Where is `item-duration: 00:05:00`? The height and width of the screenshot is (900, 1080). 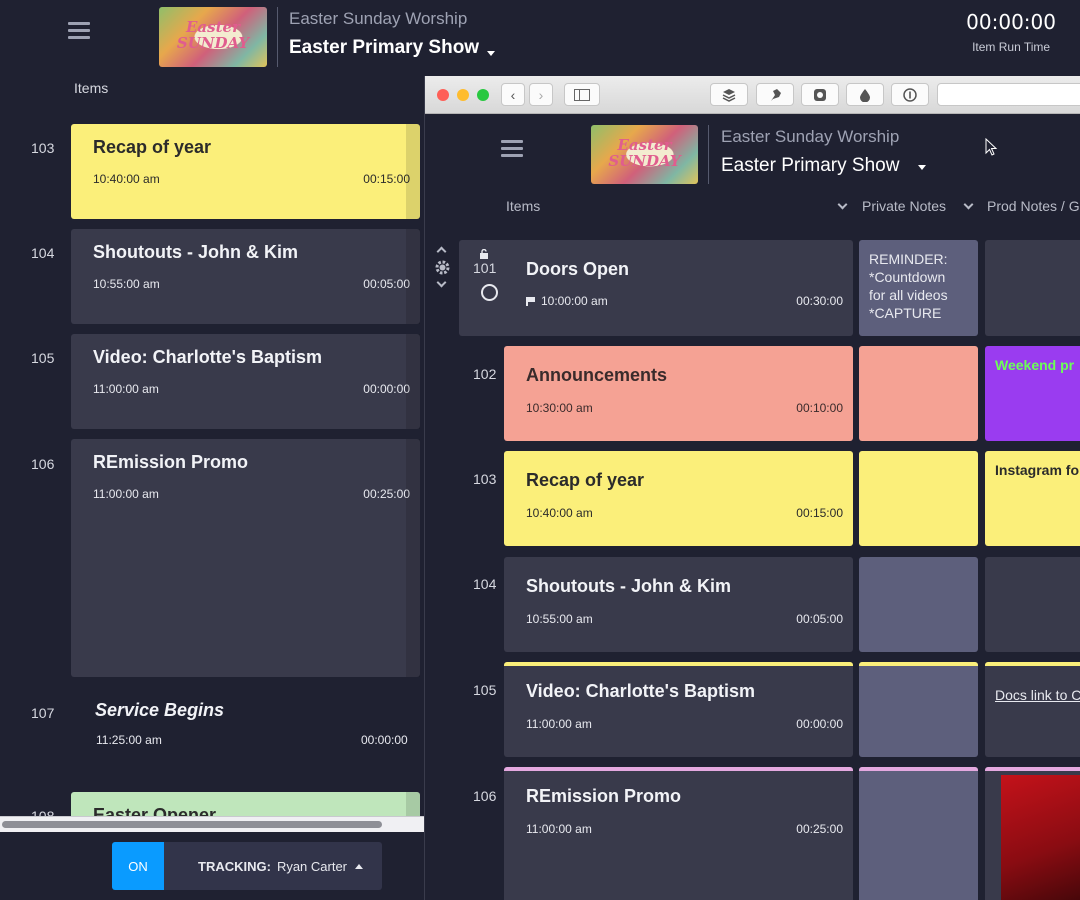
item-duration: 00:05:00 is located at coordinates (819, 619).